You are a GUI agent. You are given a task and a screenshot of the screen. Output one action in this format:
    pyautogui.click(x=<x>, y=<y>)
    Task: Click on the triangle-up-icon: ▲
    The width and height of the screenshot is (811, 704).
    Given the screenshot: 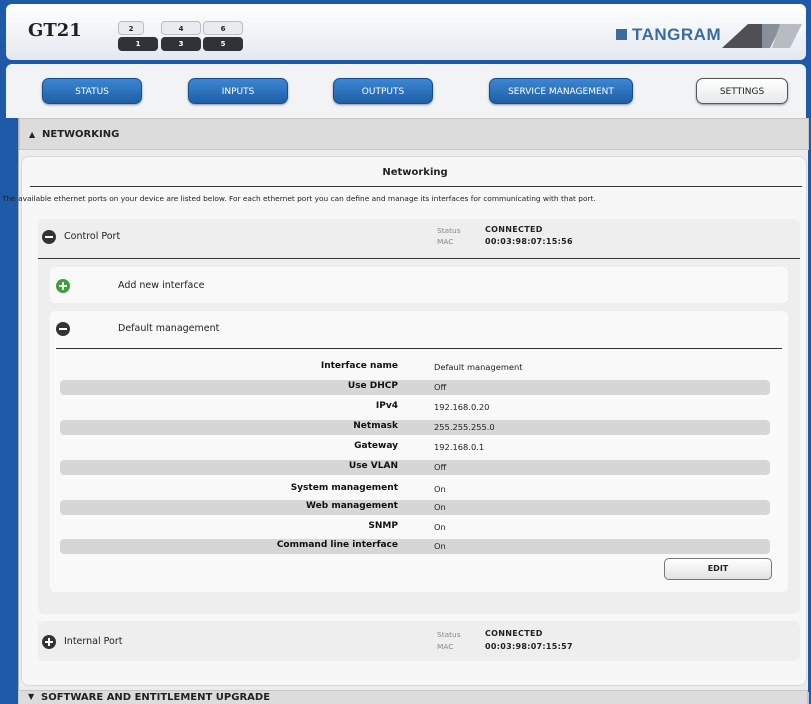 What is the action you would take?
    pyautogui.click(x=32, y=134)
    